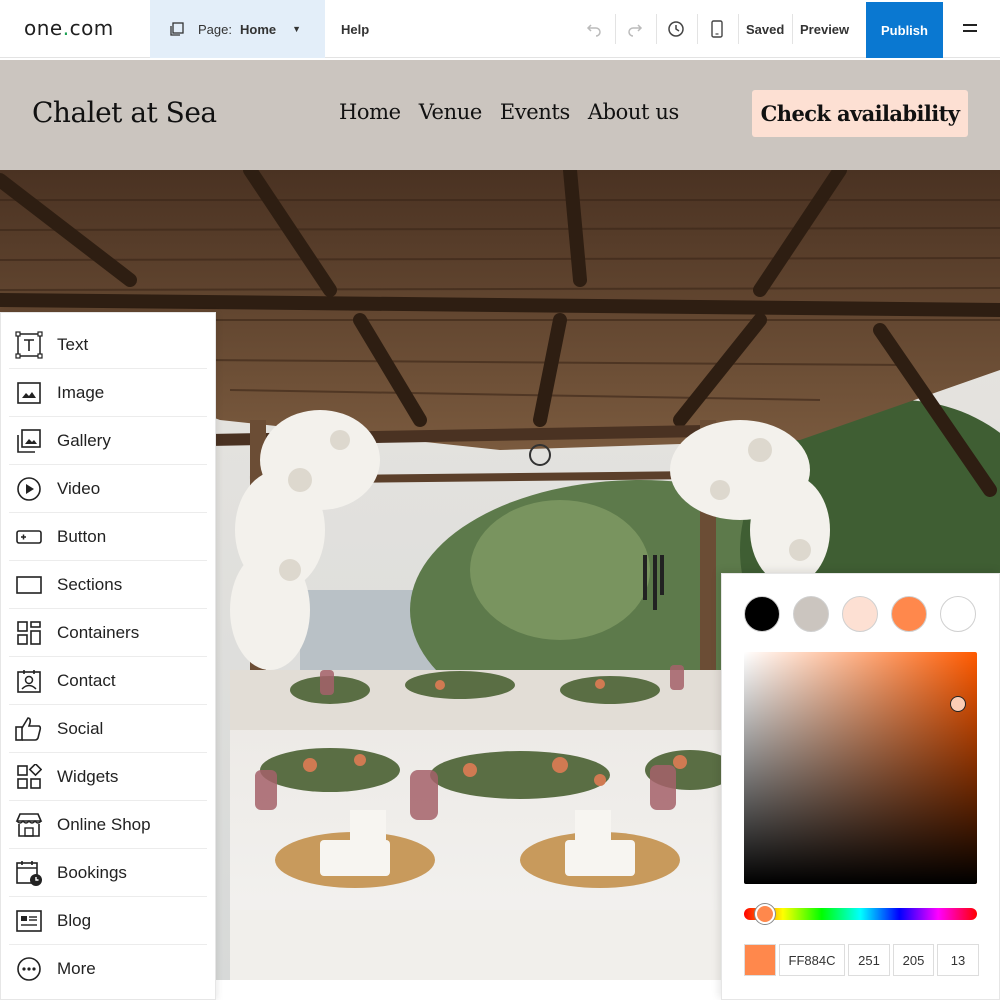  What do you see at coordinates (824, 29) in the screenshot?
I see `preview-button: Preview` at bounding box center [824, 29].